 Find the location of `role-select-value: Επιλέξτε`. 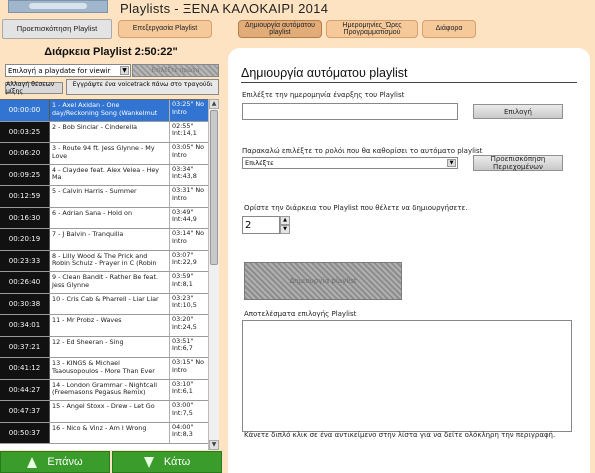

role-select-value: Επιλέξτε is located at coordinates (259, 163).